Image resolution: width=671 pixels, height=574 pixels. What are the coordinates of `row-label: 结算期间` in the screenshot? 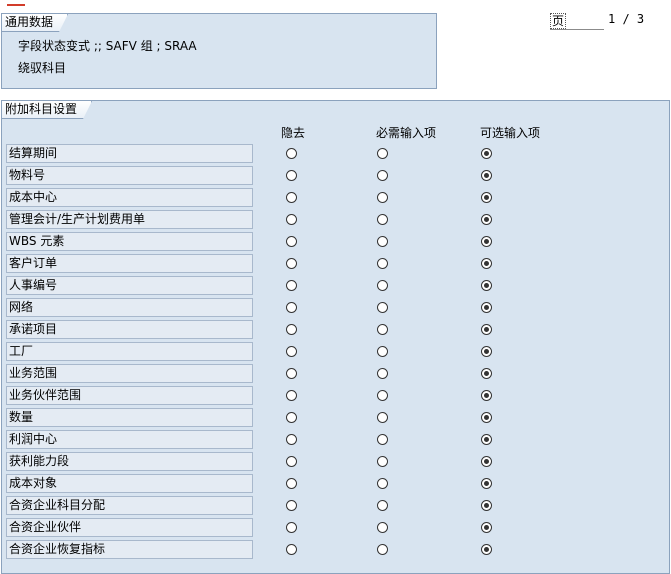 It's located at (129, 153).